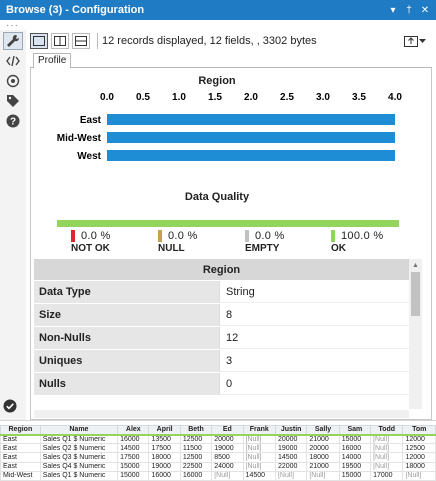 The image size is (436, 481). I want to click on table-cell: Sales Q4 $ Numeric, so click(79, 466).